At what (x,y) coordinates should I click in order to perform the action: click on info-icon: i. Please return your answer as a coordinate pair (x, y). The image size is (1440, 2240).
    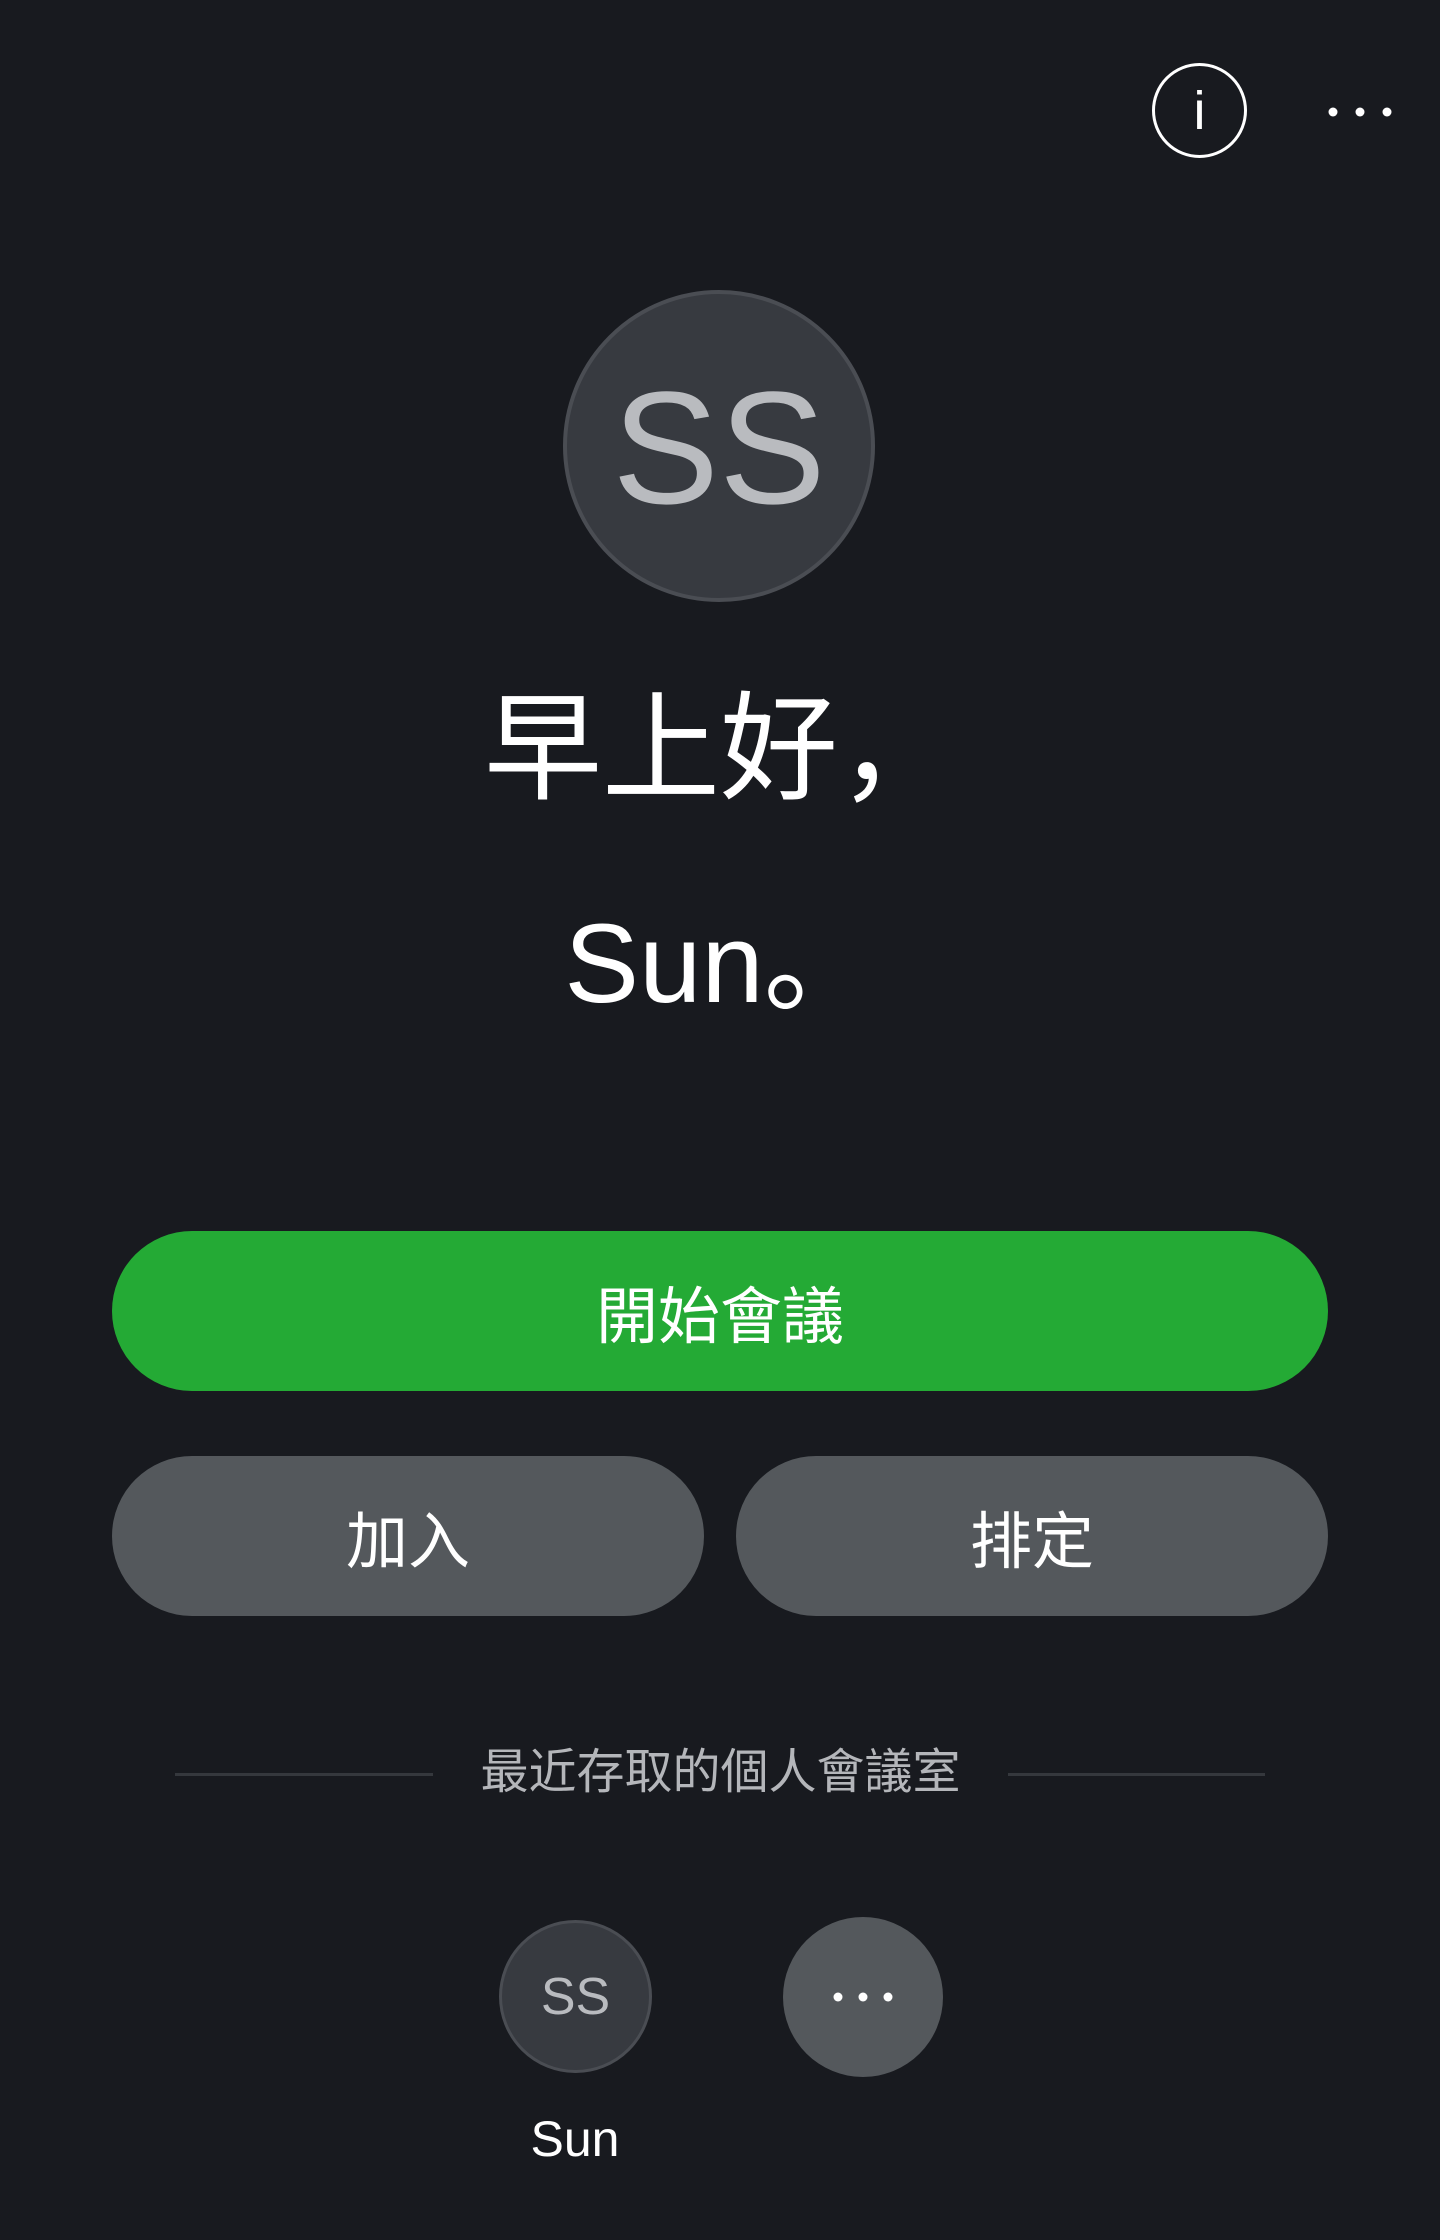
    Looking at the image, I should click on (1199, 110).